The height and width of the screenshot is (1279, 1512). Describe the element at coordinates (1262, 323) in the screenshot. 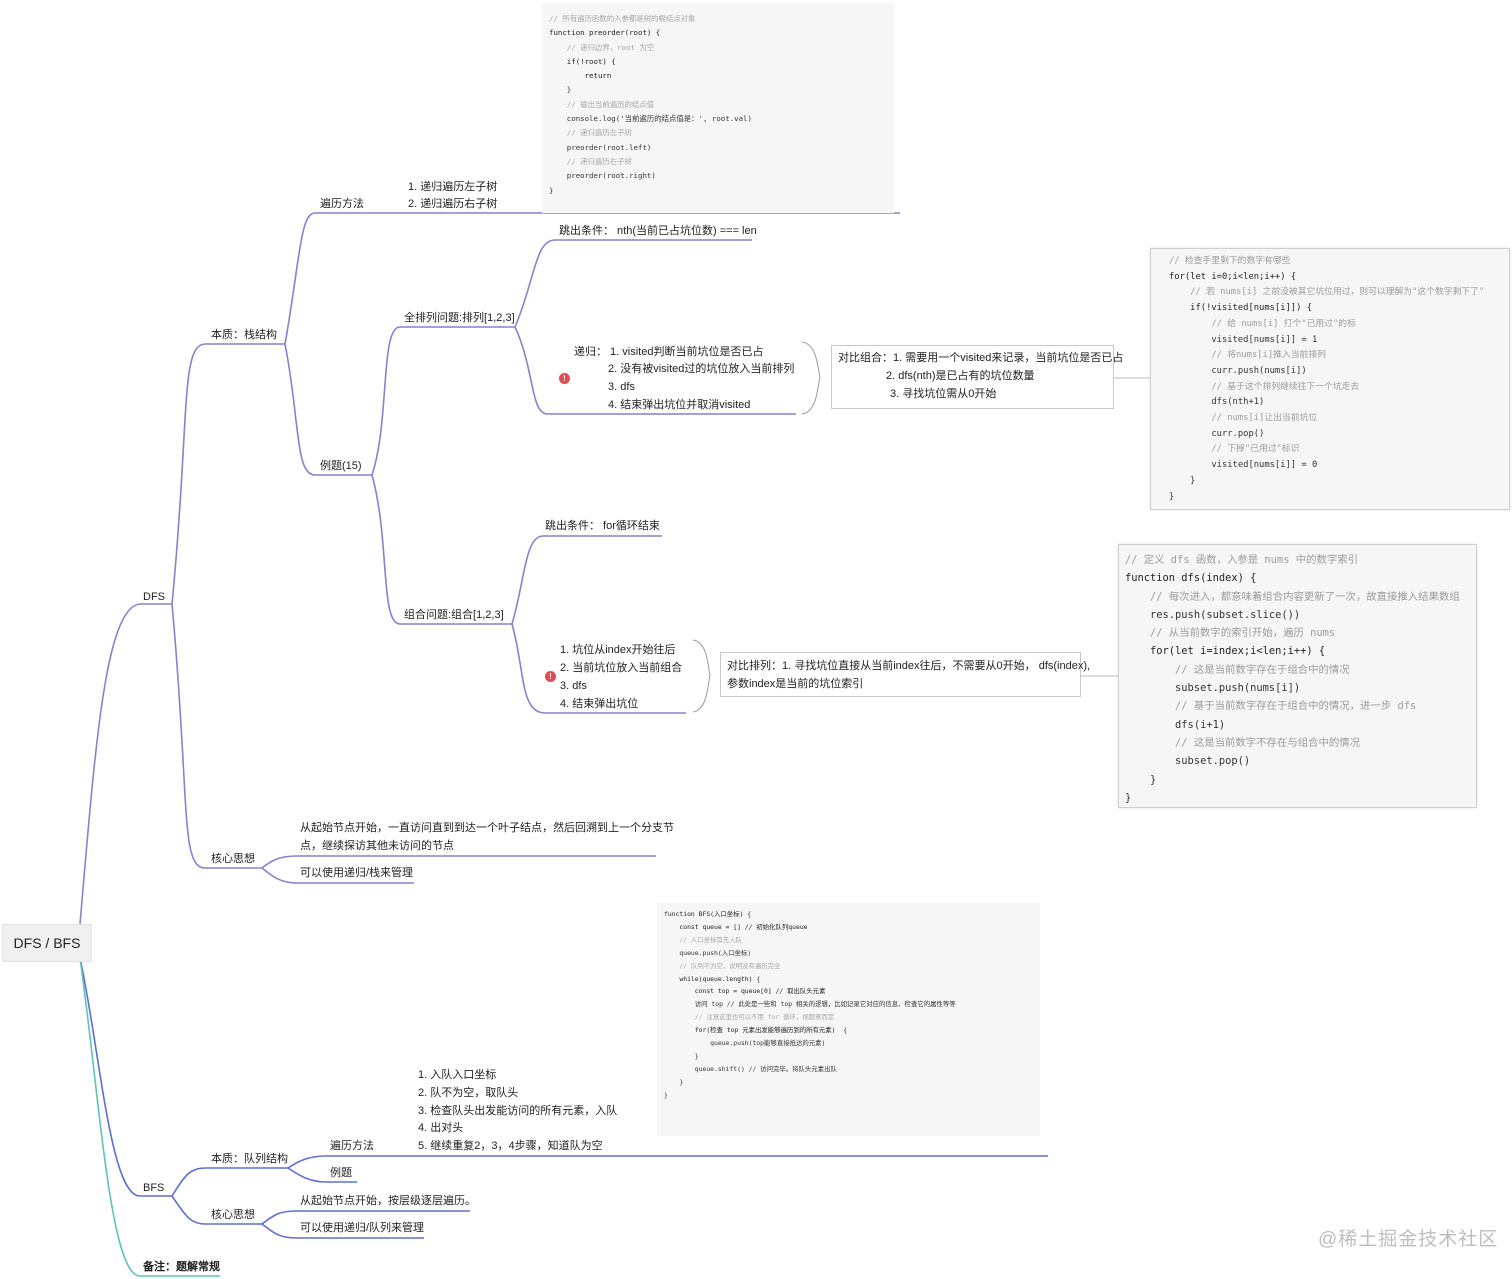

I see `code-line: // 给 nums[i] 打个"已用过"的标` at that location.